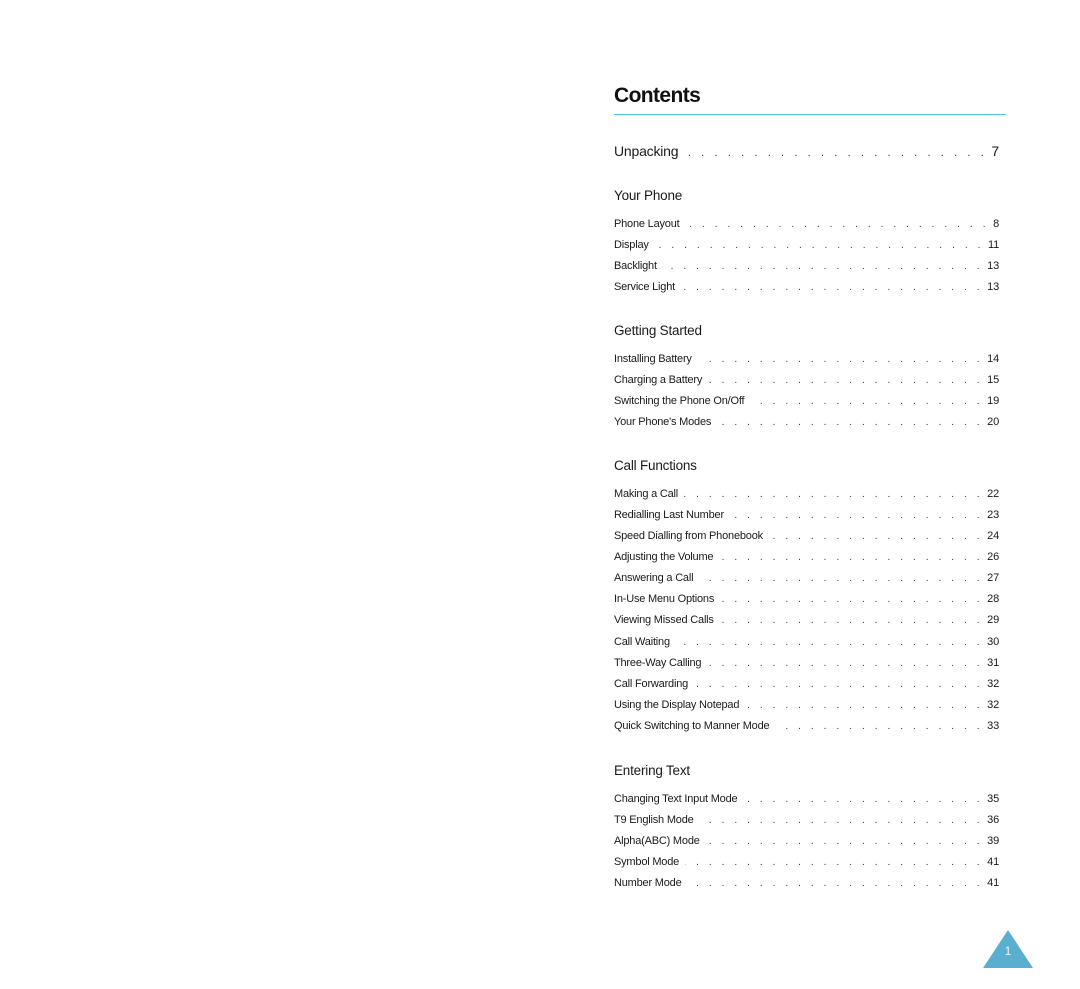 The width and height of the screenshot is (1080, 989). I want to click on toc-entry-label: Display, so click(631, 245).